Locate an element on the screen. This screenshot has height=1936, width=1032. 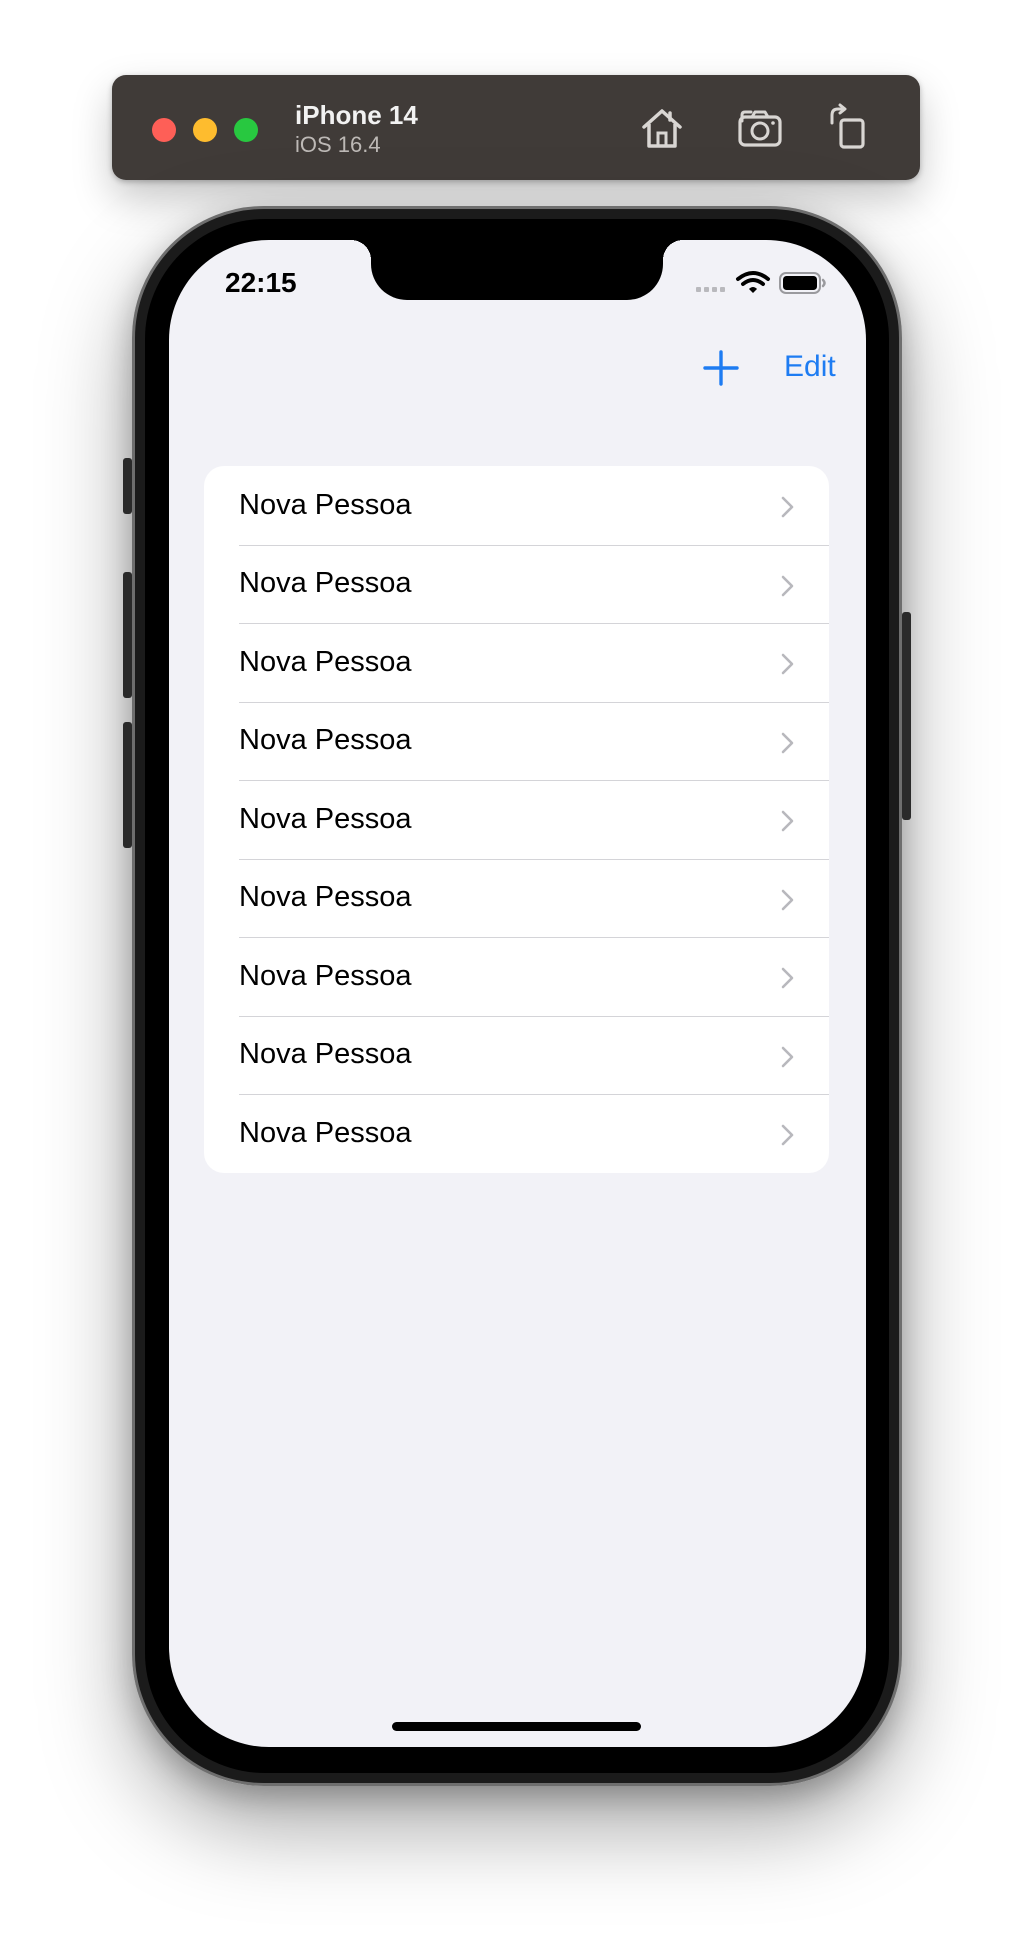
volume-down-button is located at coordinates (127, 785).